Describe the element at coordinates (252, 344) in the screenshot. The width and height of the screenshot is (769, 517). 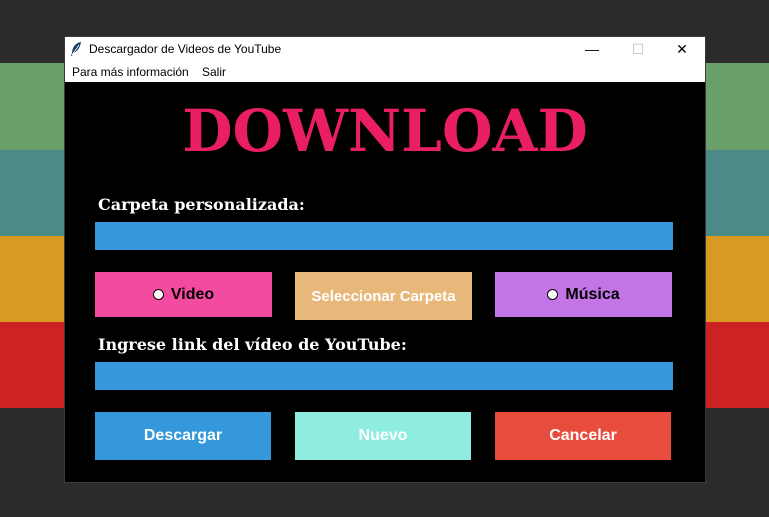
I see `link-label: Ingrese link del vídeo de YouTube:` at that location.